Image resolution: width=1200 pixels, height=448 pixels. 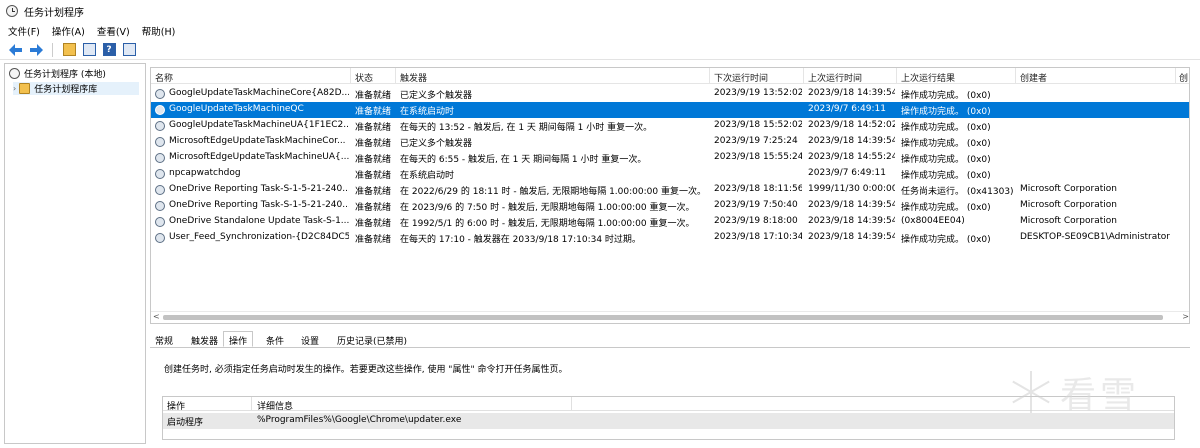 I want to click on tab-settings: 设置, so click(x=310, y=340).